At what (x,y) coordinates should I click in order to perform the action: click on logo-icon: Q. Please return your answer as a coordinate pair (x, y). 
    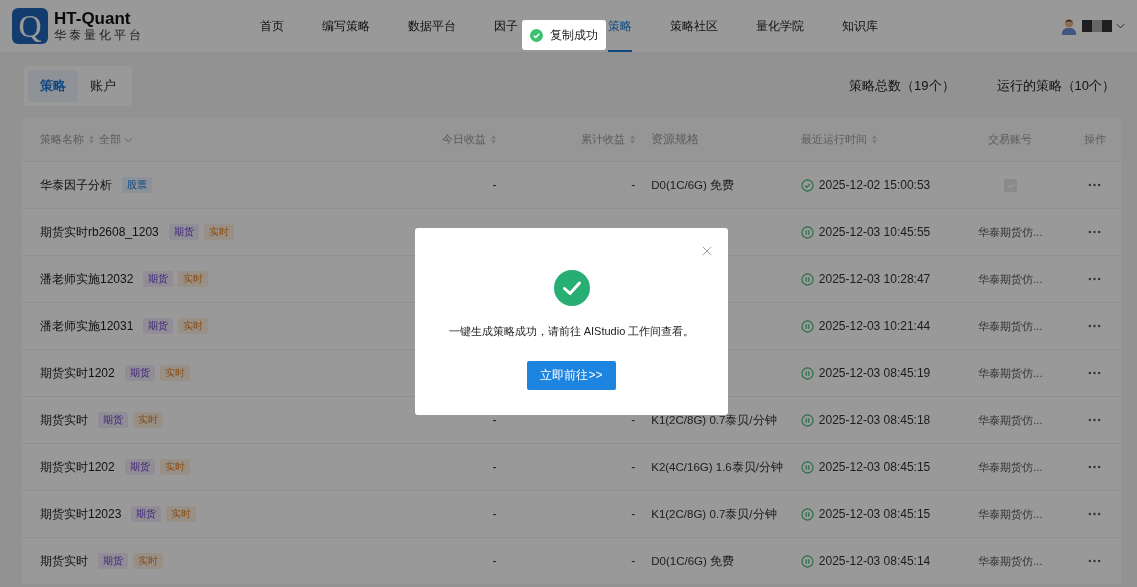
    Looking at the image, I should click on (30, 26).